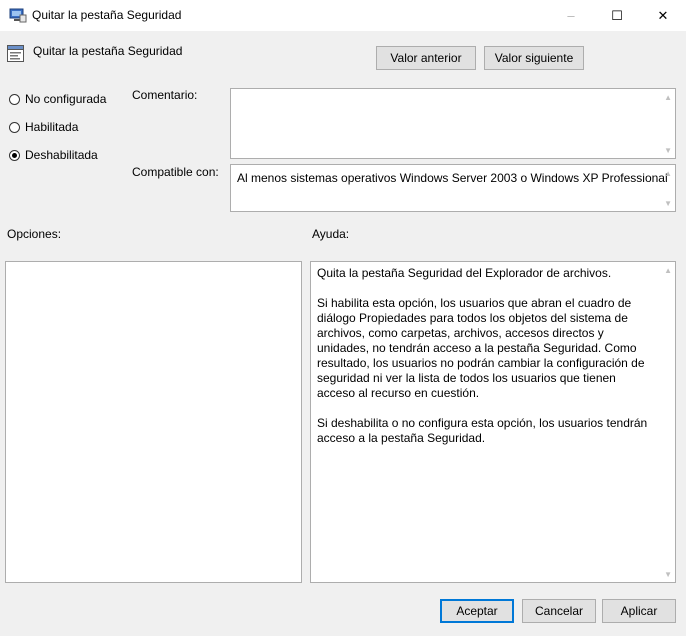 This screenshot has width=686, height=636. I want to click on maximize-button: ☐, so click(617, 15).